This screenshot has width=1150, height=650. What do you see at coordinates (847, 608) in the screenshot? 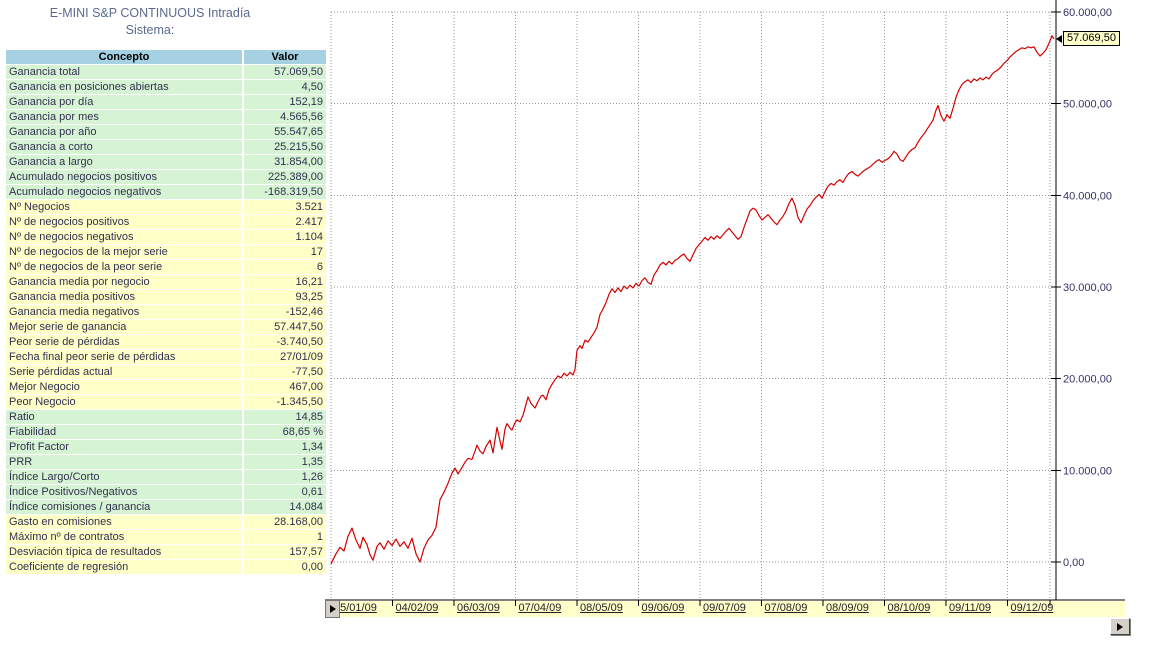
I see `x-axis-tick-label: 08/09/09` at bounding box center [847, 608].